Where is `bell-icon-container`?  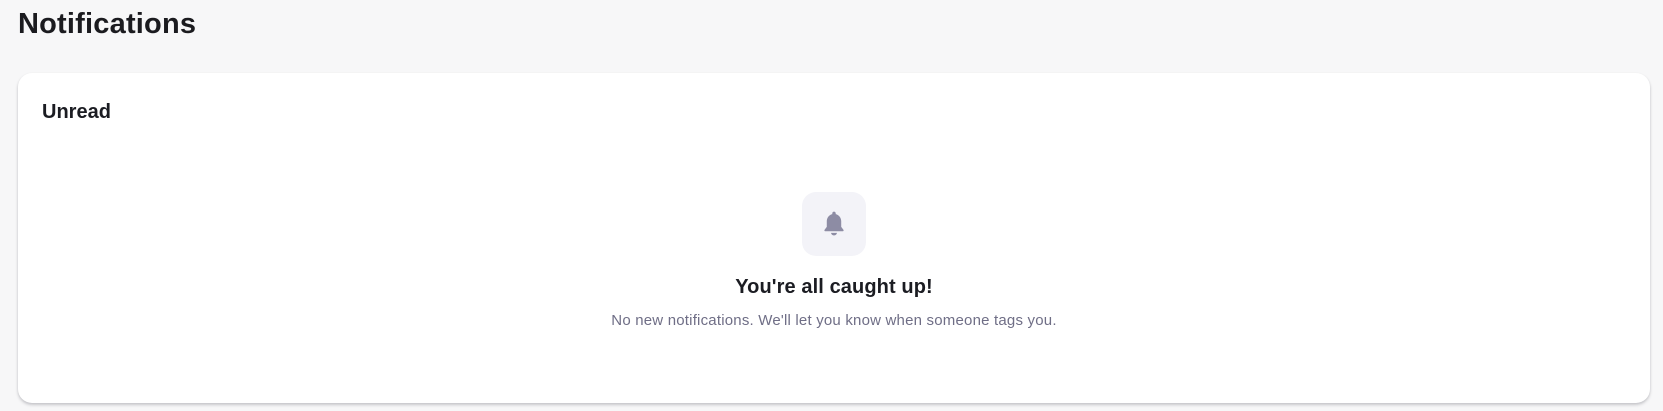 bell-icon-container is located at coordinates (834, 224).